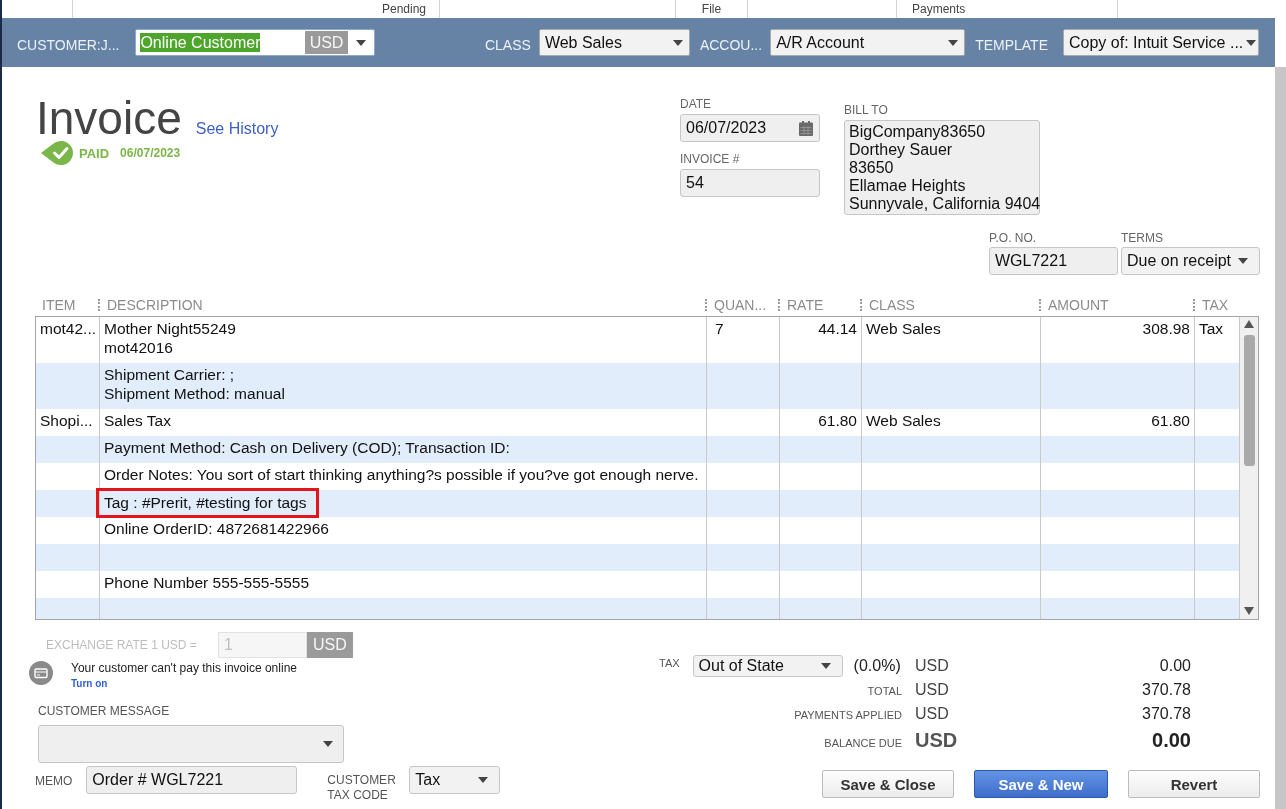 The image size is (1286, 809). What do you see at coordinates (207, 582) in the screenshot?
I see `description-text: Phone Number 555-555-5555` at bounding box center [207, 582].